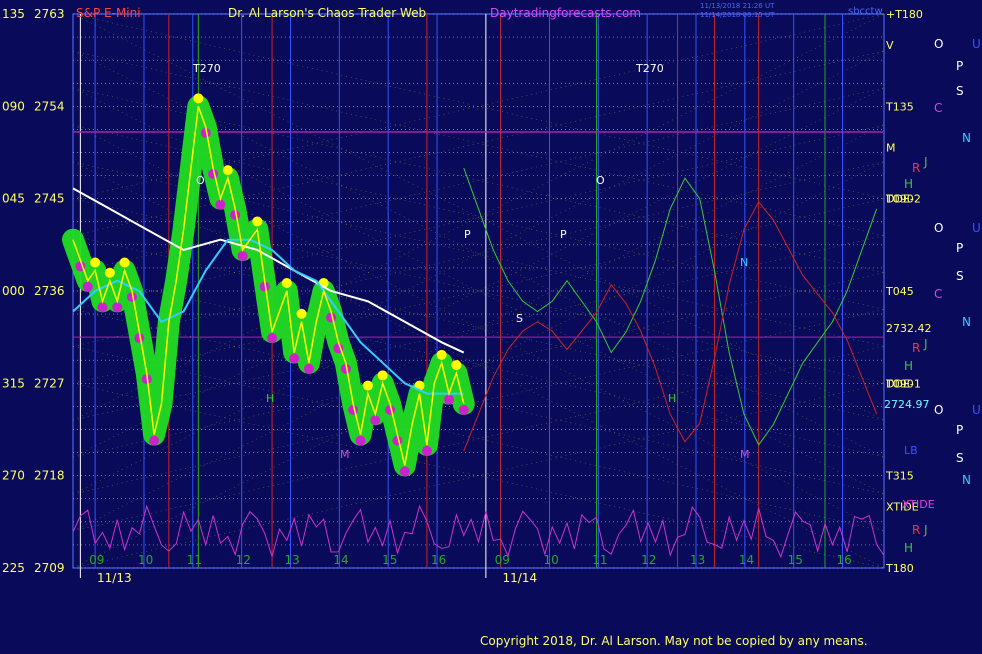  Describe the element at coordinates (745, 454) in the screenshot. I see `chart-annotation: M` at that location.